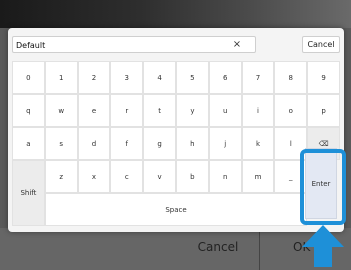 The width and height of the screenshot is (351, 270). Describe the element at coordinates (259, 250) in the screenshot. I see `background-divider` at that location.